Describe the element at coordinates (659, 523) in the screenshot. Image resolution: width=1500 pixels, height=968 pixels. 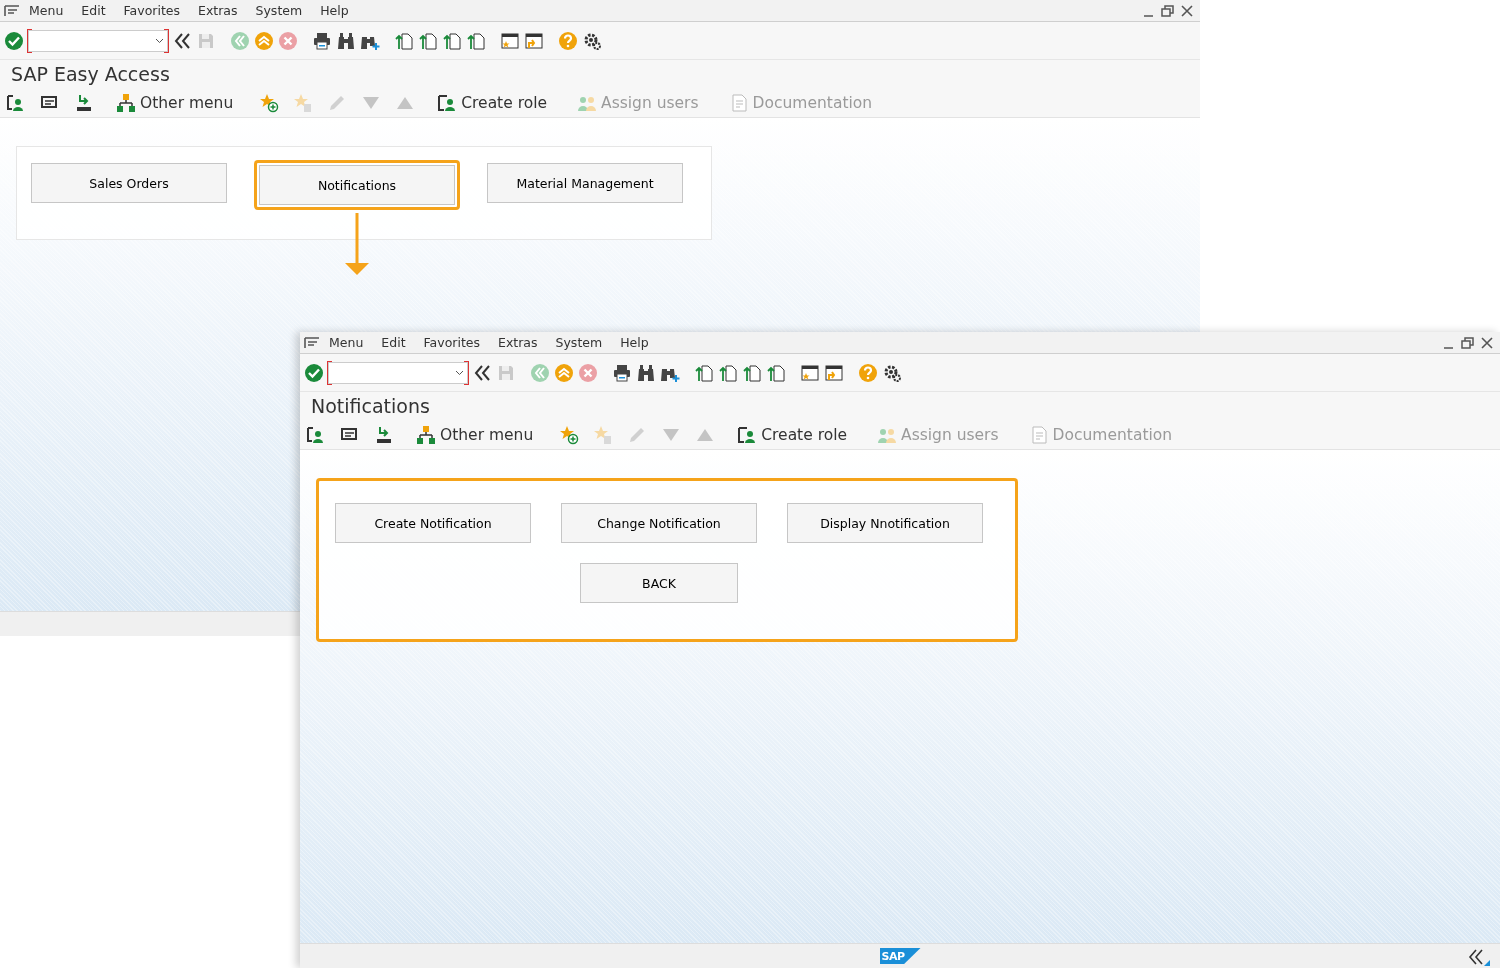
I see `menu-button: Change Notification` at that location.